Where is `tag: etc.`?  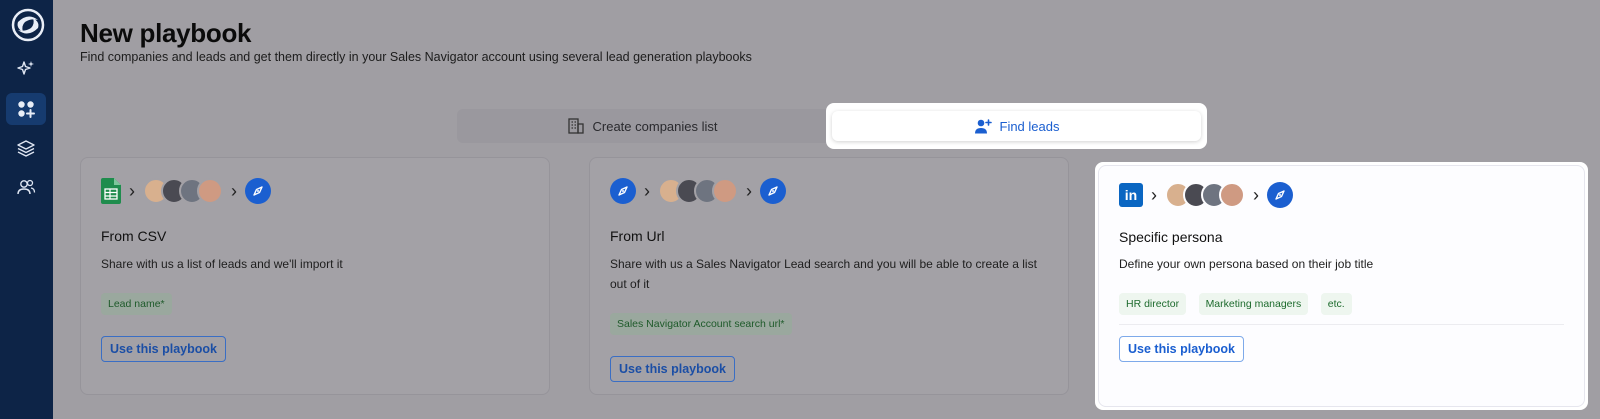 tag: etc. is located at coordinates (1336, 304).